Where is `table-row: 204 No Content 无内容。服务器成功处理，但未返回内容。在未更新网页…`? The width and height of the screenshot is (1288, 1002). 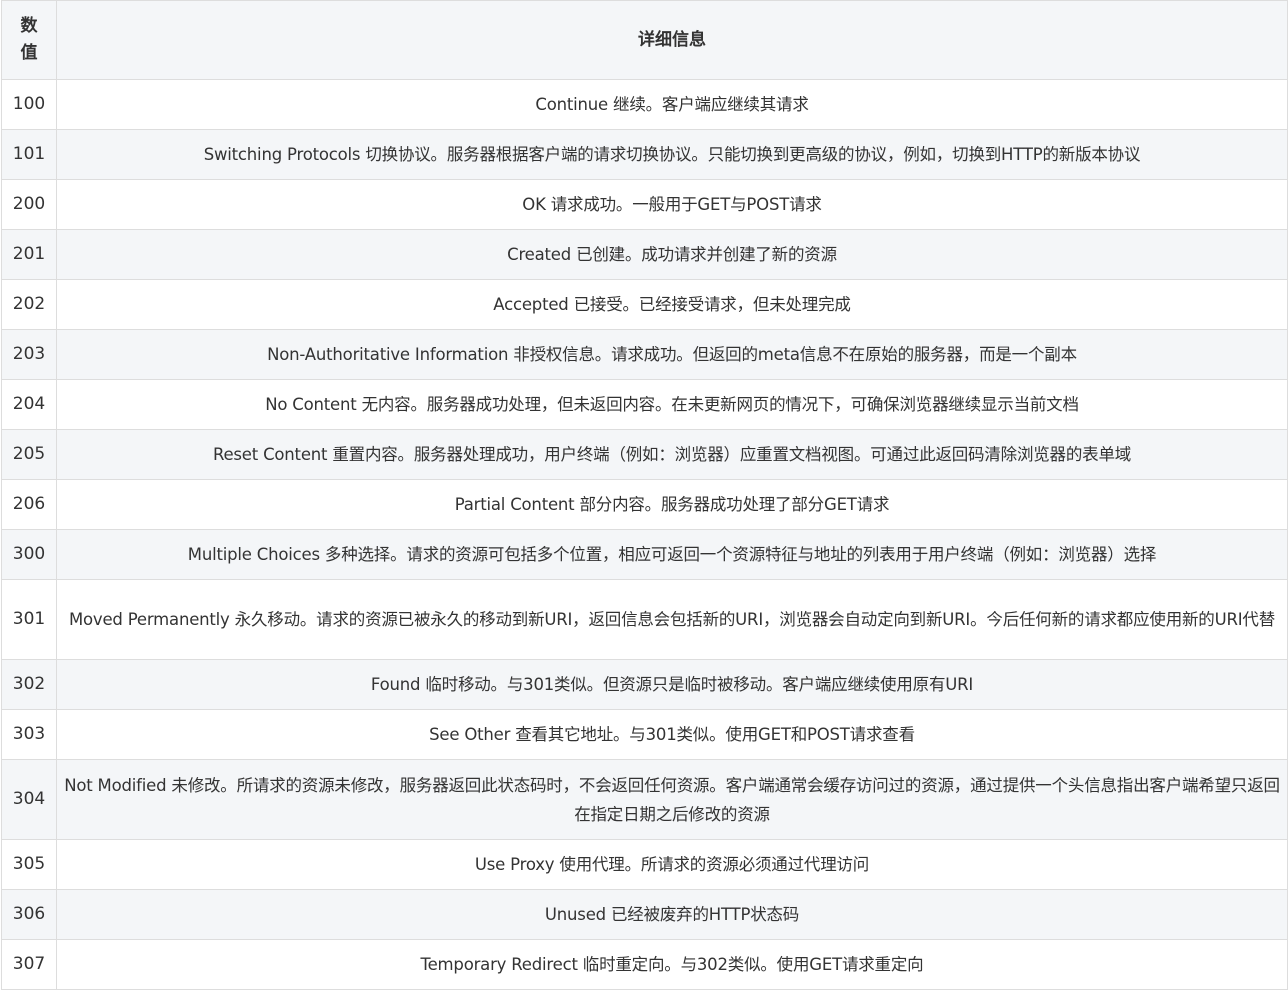
table-row: 204 No Content 无内容。服务器成功处理，但未返回内容。在未更新网页… is located at coordinates (644, 404).